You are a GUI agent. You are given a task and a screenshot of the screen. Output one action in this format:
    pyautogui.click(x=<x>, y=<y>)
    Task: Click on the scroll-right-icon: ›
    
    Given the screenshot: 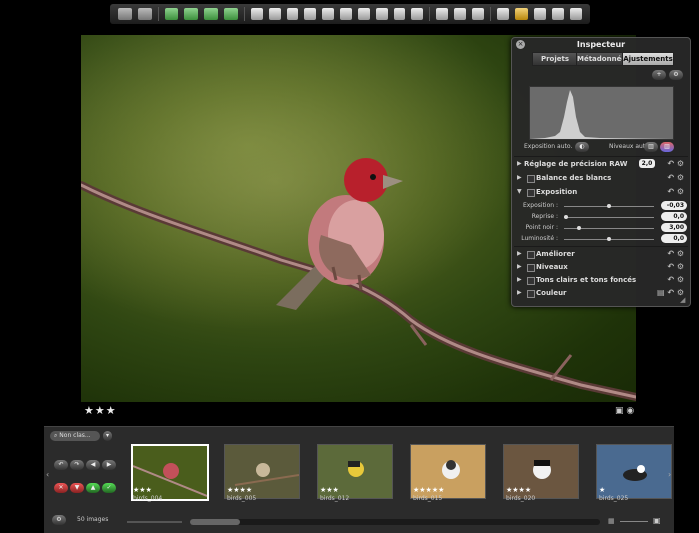 What is the action you would take?
    pyautogui.click(x=669, y=474)
    